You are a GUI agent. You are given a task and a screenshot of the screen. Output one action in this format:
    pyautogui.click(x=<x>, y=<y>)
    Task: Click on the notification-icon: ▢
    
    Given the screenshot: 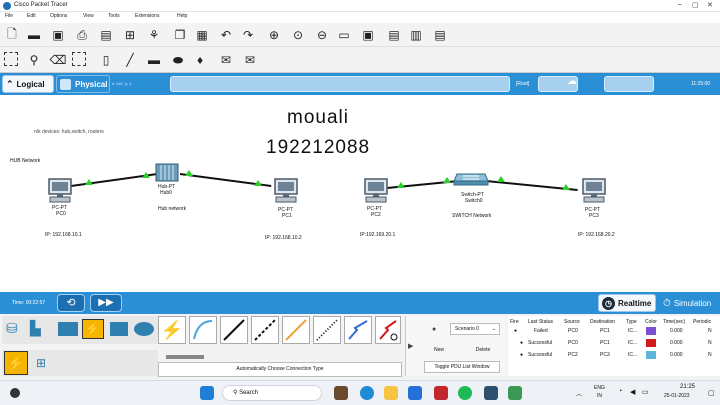 What is the action you would take?
    pyautogui.click(x=711, y=393)
    